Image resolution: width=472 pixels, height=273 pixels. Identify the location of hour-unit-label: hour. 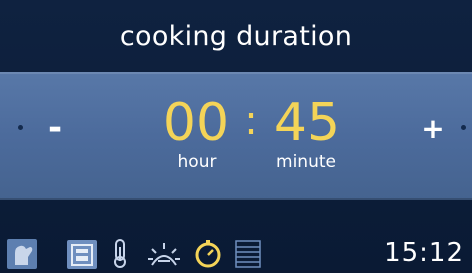
(197, 162).